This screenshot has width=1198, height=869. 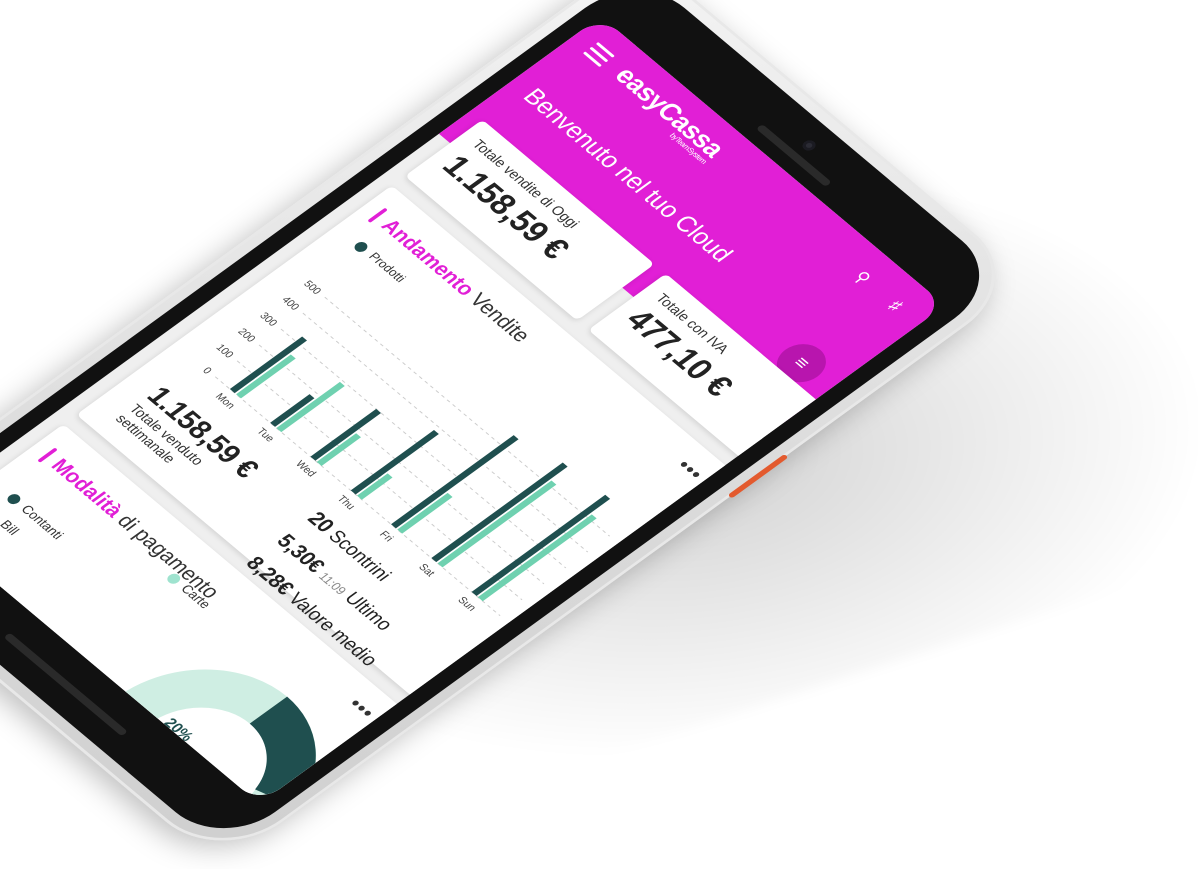 I want to click on legend-dot-contanti, so click(x=13, y=499).